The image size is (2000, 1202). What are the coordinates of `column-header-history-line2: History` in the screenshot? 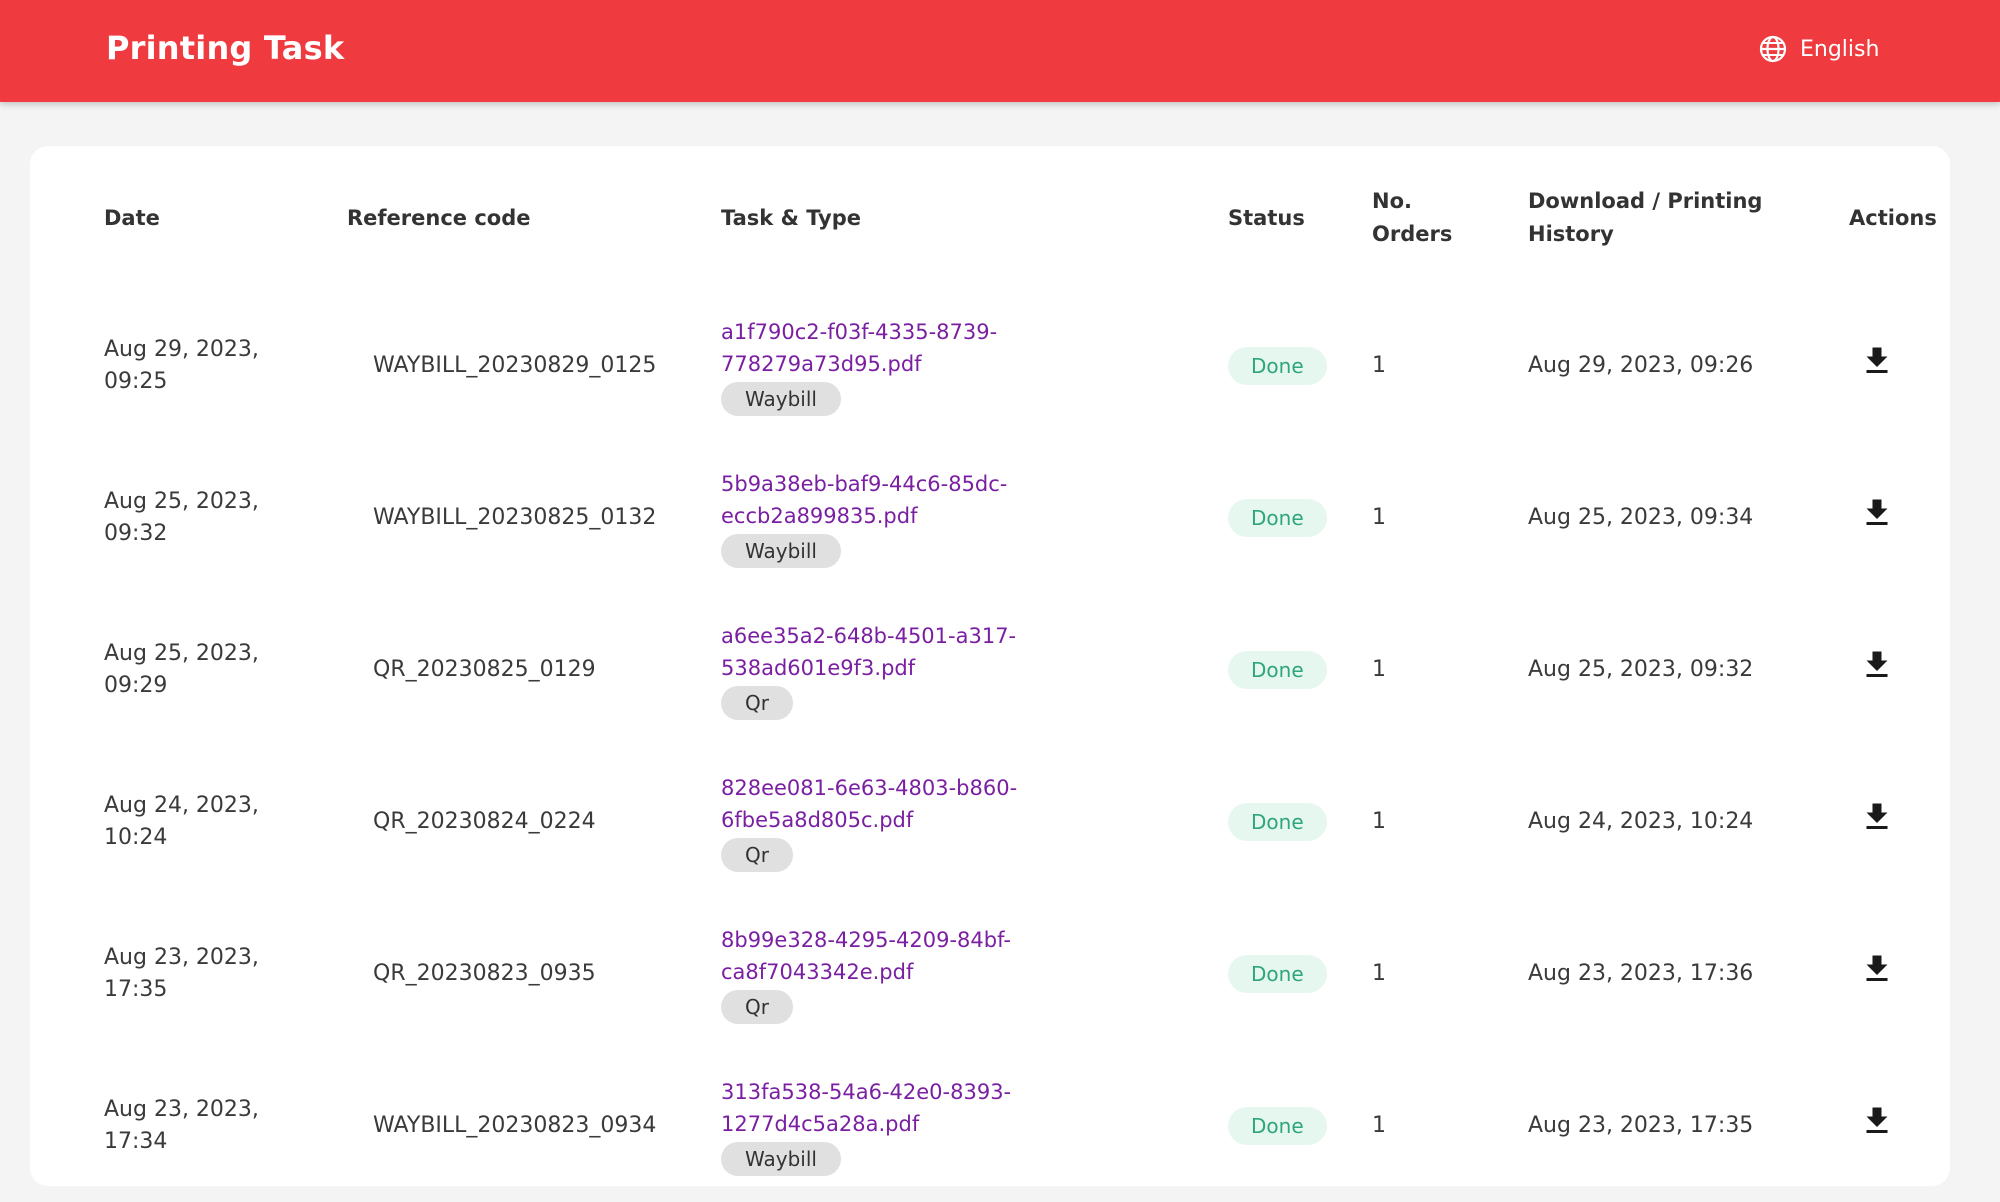 It's located at (1571, 234).